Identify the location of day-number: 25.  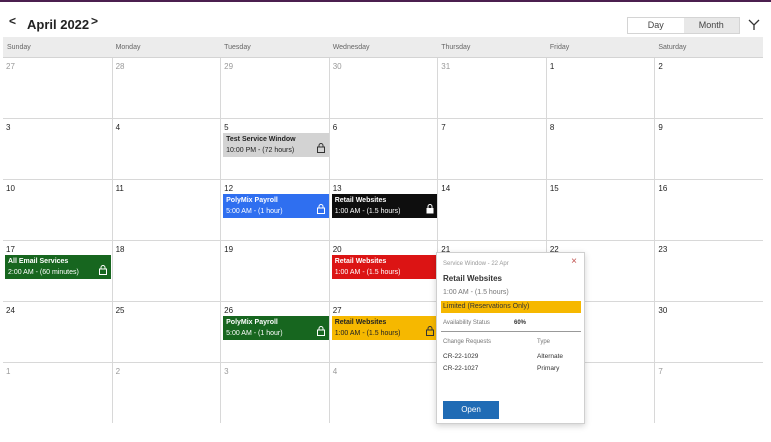
(120, 310).